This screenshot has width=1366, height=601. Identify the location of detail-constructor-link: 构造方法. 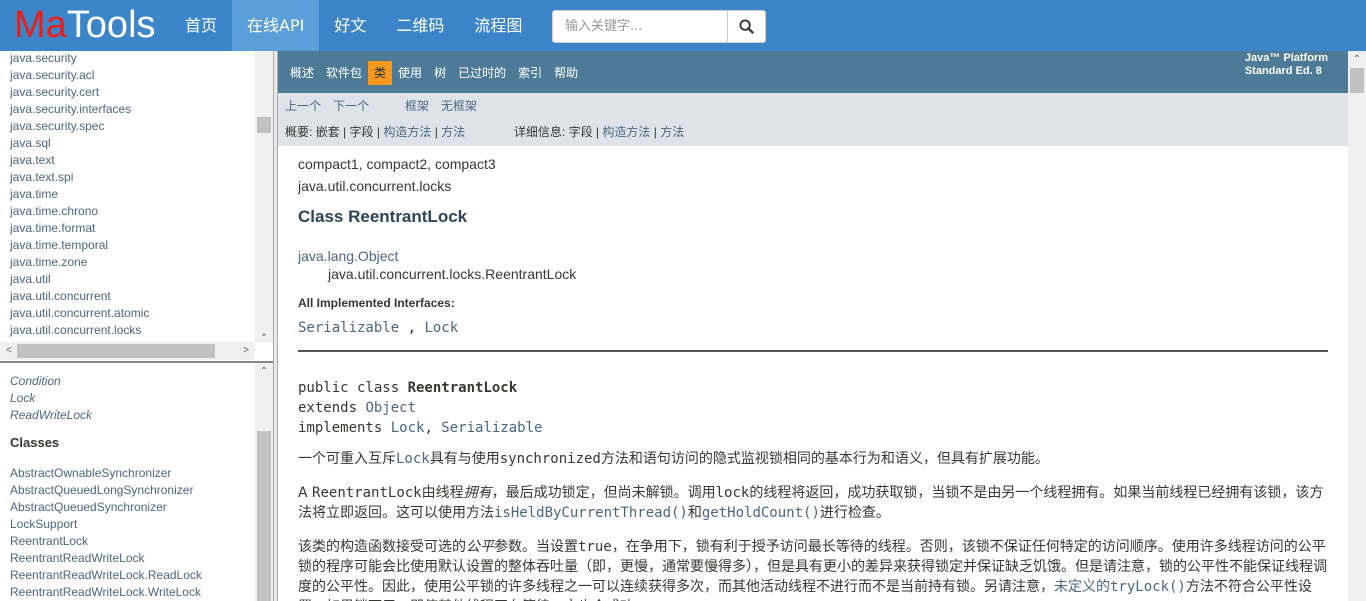
(626, 132).